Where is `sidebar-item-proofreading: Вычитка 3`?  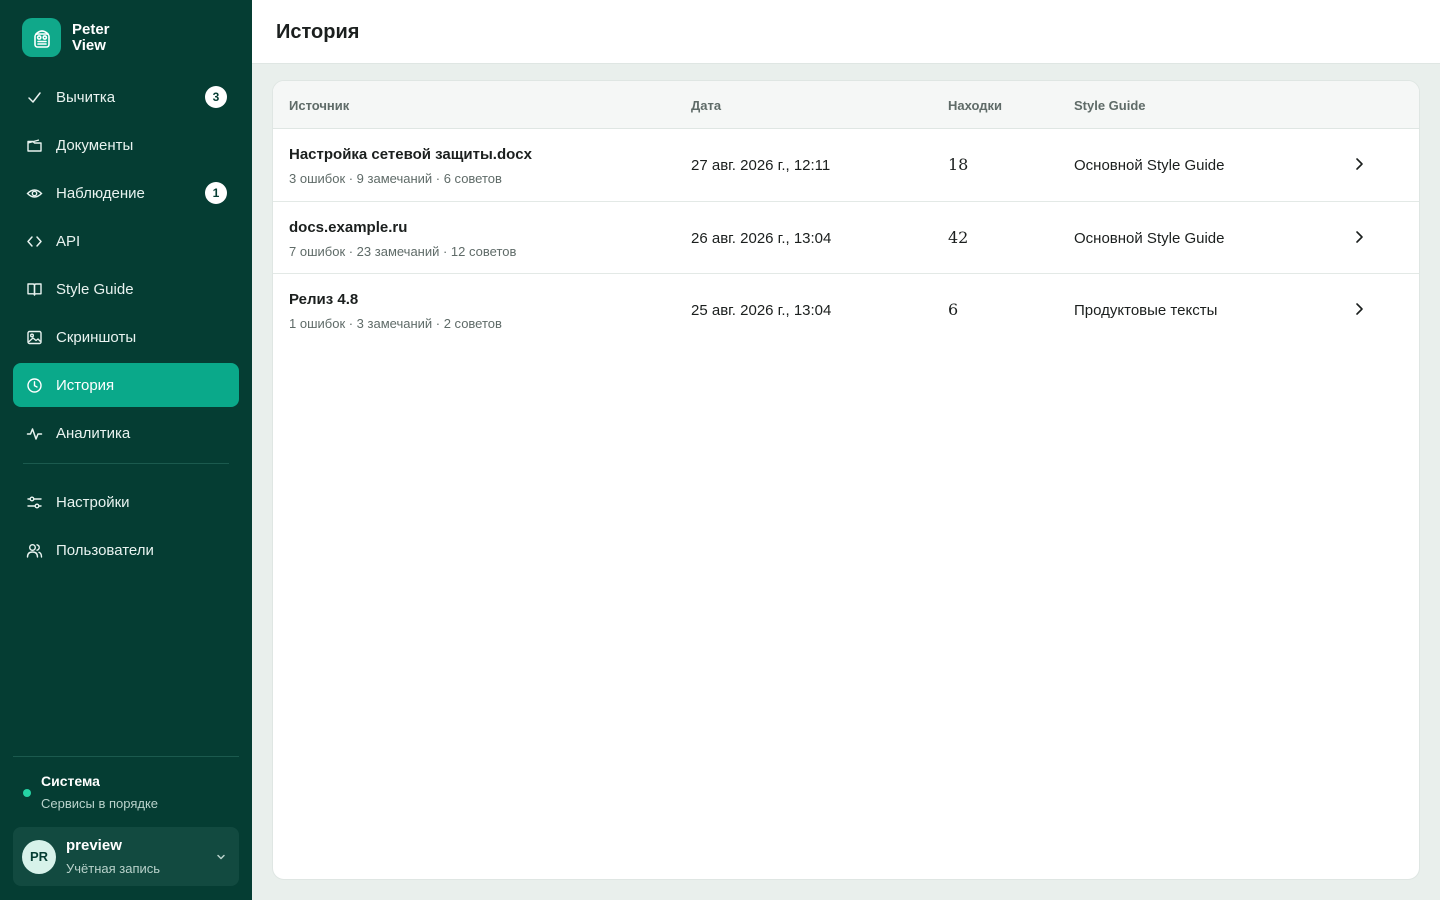 sidebar-item-proofreading: Вычитка 3 is located at coordinates (126, 97).